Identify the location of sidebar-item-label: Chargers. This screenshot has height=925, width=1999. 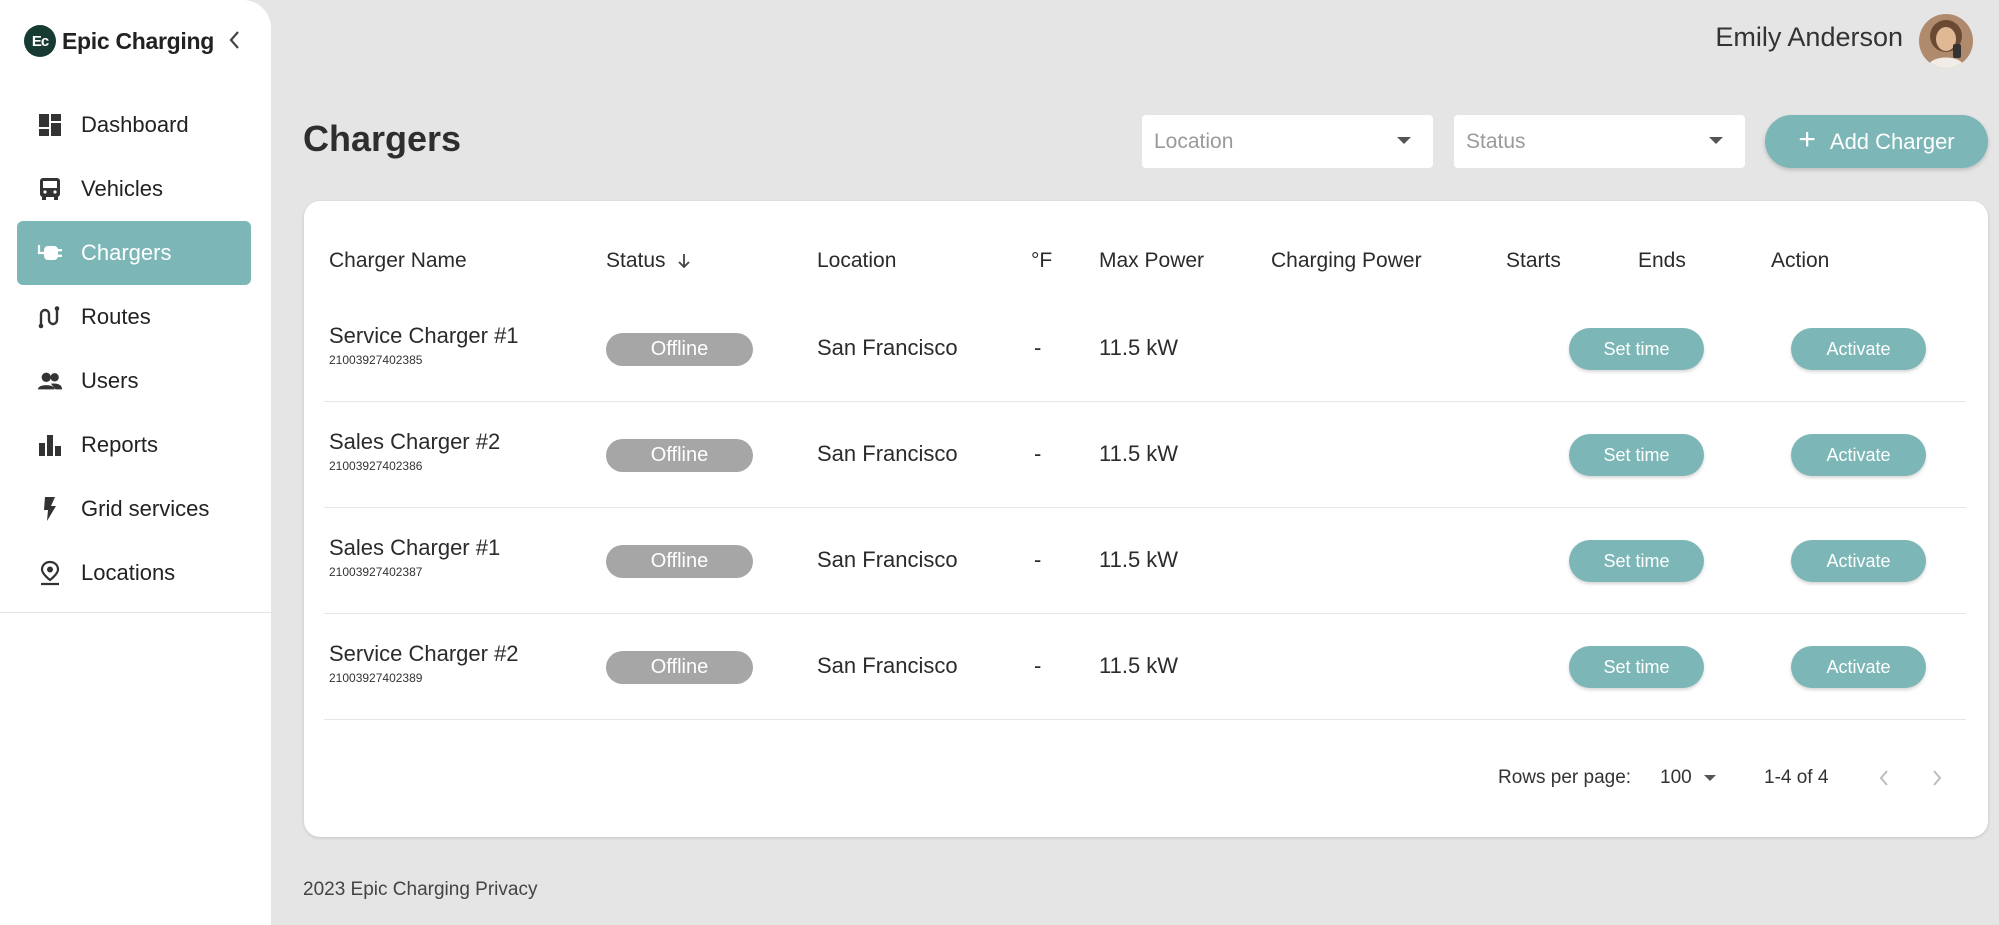
(126, 252).